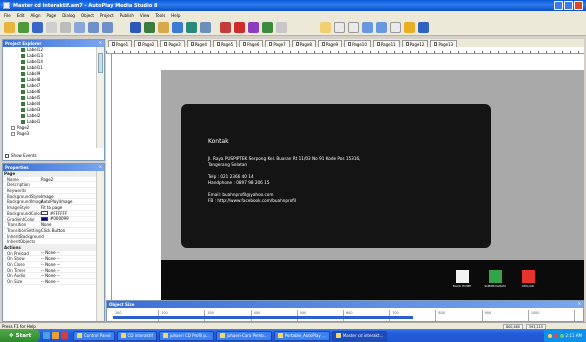 This screenshot has height=342, width=586. I want to click on tab-page13: Page13, so click(444, 43).